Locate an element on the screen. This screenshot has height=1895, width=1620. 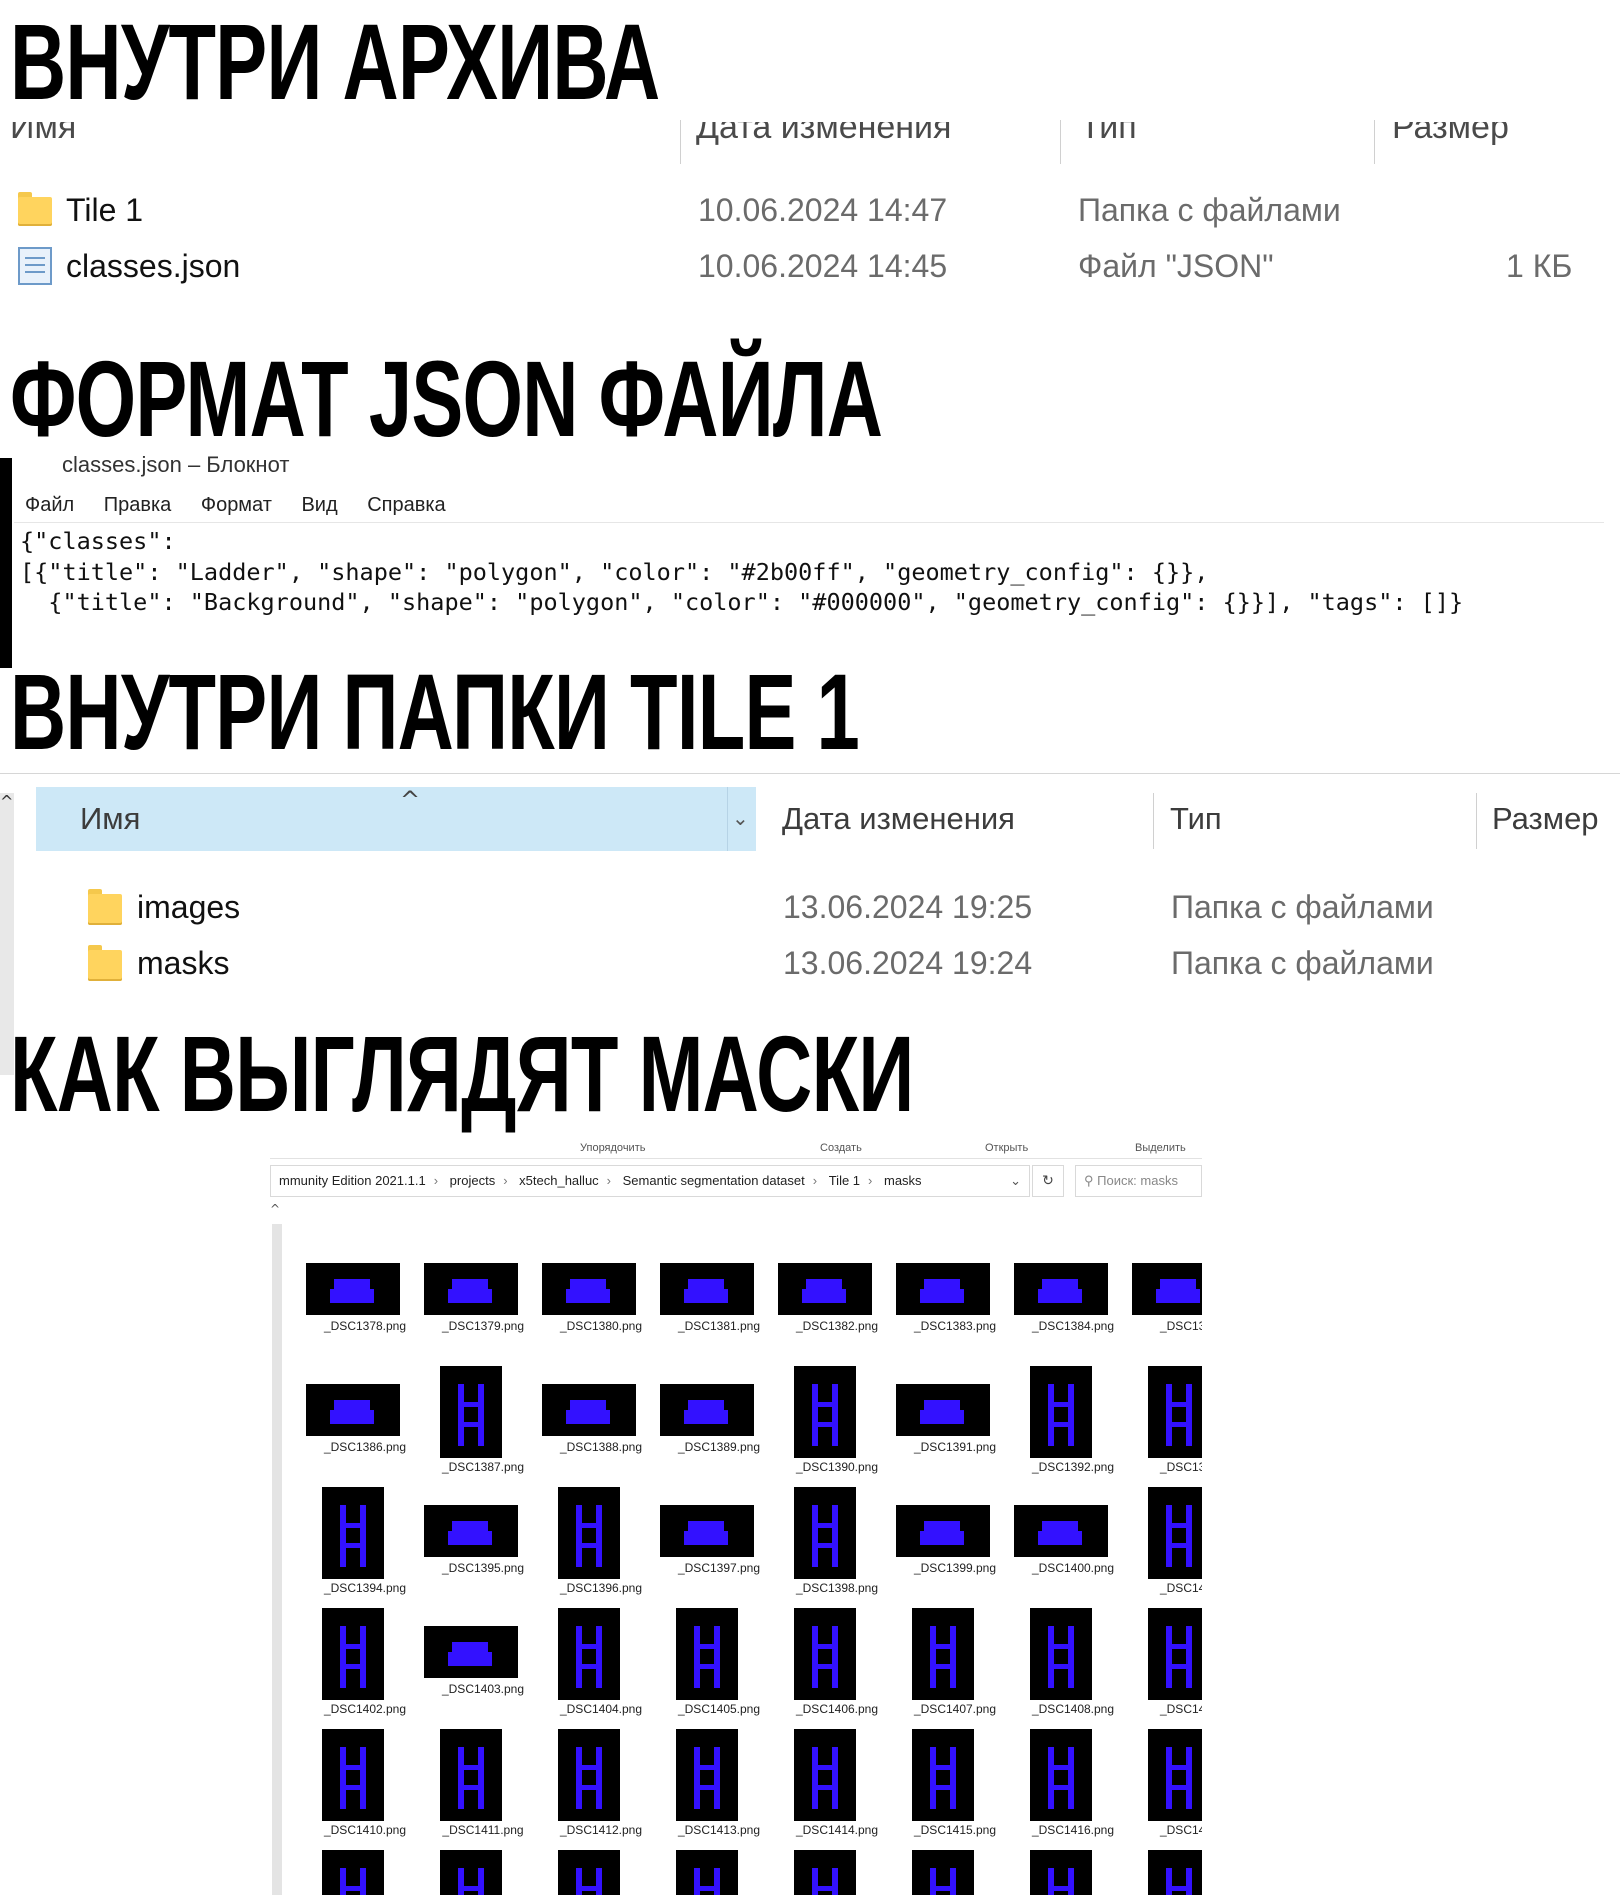
mask-filename: _DSC1390.png is located at coordinates (837, 1467).